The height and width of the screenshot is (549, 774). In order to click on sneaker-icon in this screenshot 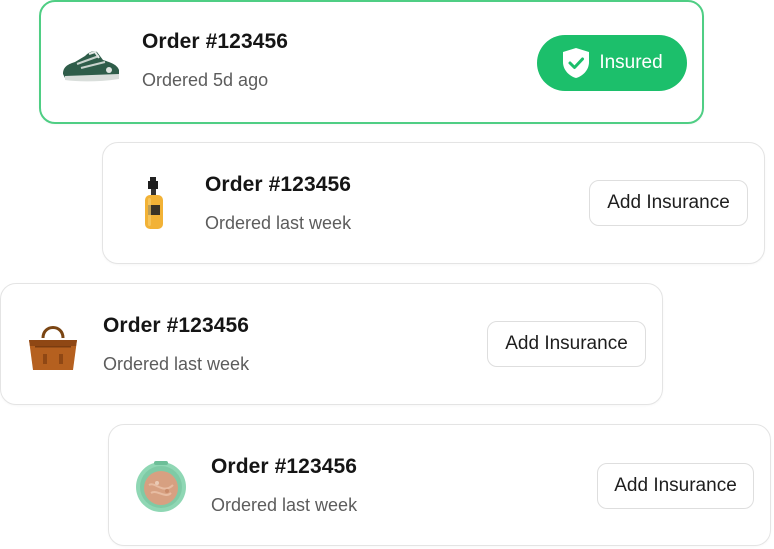, I will do `click(91, 62)`.